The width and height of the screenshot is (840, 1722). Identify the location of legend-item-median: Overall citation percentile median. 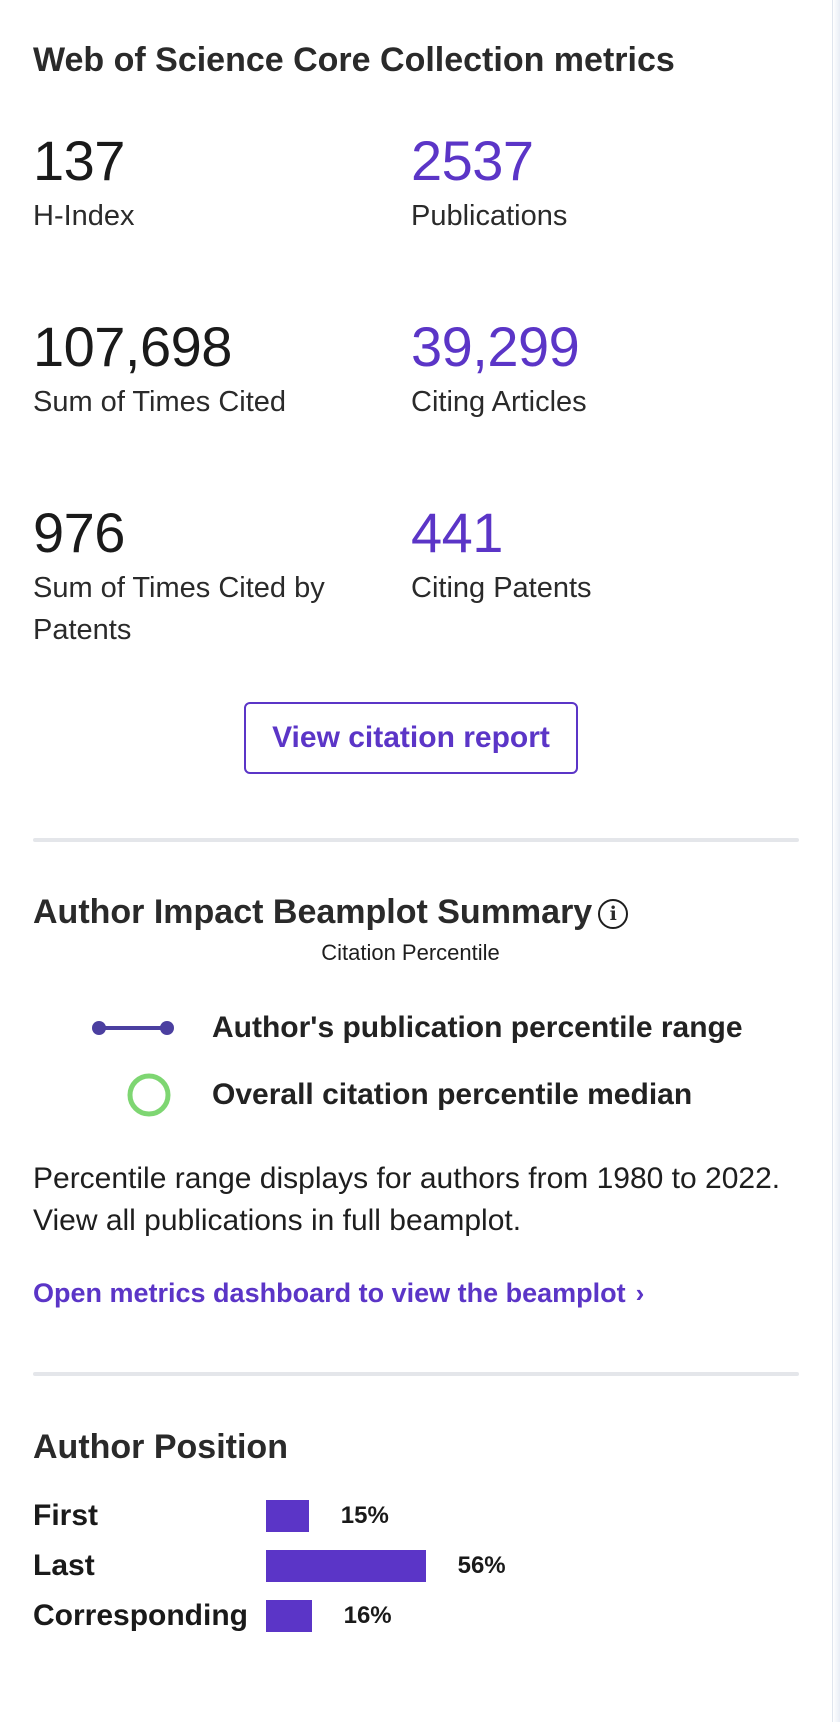
(416, 1095).